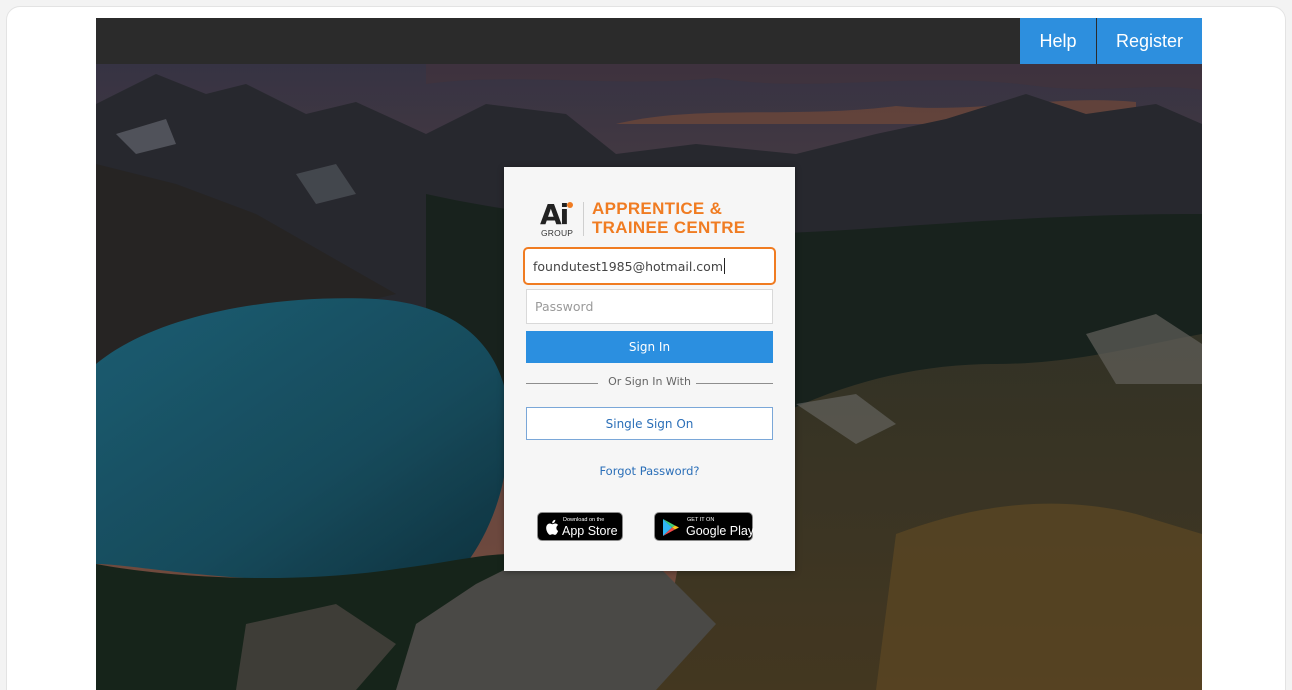 The image size is (1292, 690). What do you see at coordinates (583, 219) in the screenshot?
I see `logo-divider` at bounding box center [583, 219].